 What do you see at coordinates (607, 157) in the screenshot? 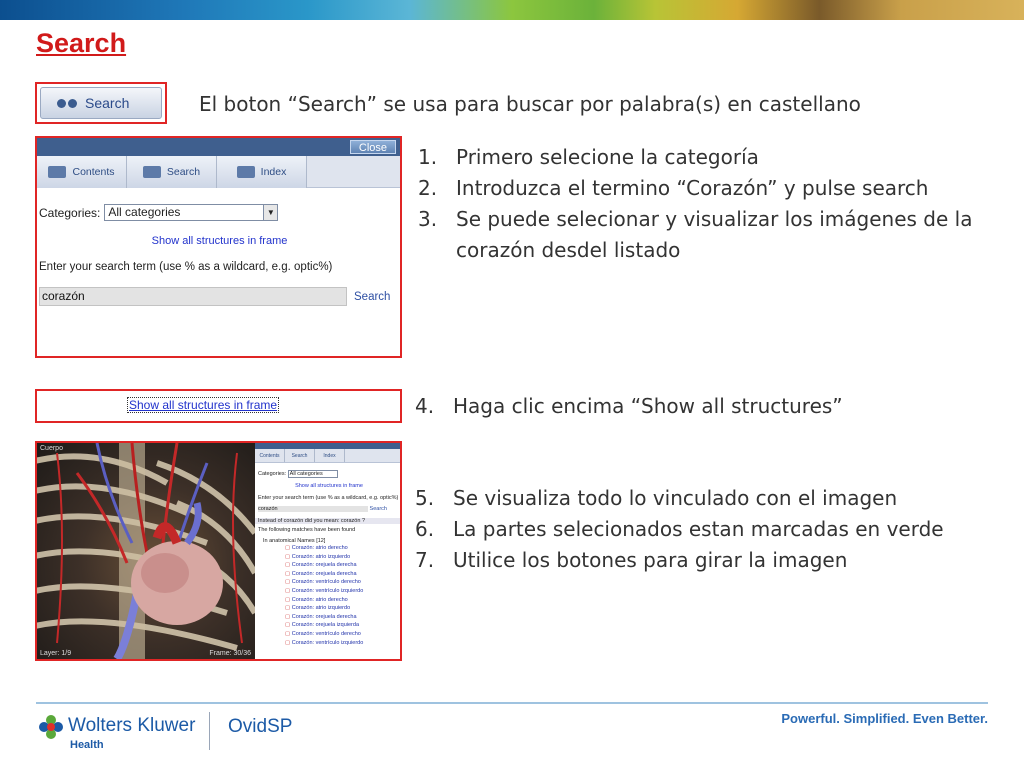
I see `list-item-text: Primero selecione la categoría` at bounding box center [607, 157].